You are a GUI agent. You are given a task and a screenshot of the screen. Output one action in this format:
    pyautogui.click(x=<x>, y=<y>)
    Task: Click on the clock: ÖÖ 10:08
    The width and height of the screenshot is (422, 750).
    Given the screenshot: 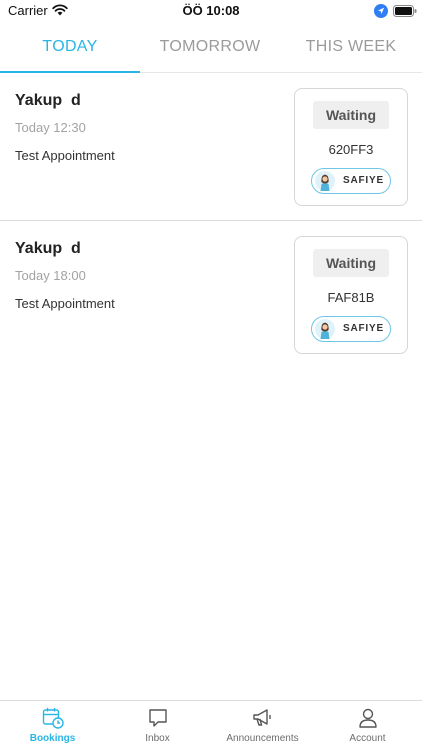 What is the action you would take?
    pyautogui.click(x=211, y=10)
    